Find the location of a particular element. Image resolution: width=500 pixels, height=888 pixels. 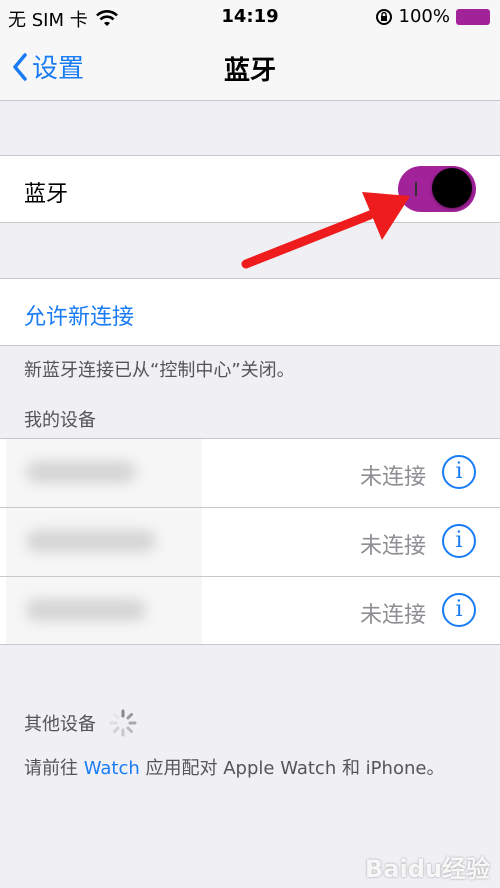

allow-new-connections-cell: 允许新连接 is located at coordinates (250, 312).